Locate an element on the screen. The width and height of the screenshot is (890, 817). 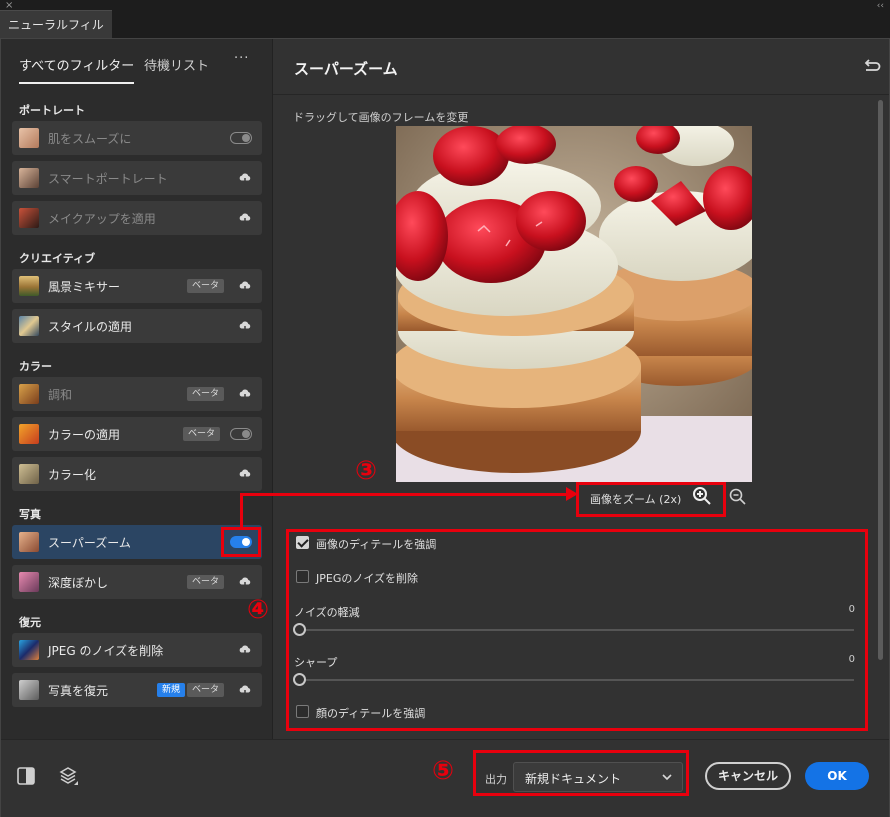
reset-parameters-icon is located at coordinates (872, 66).